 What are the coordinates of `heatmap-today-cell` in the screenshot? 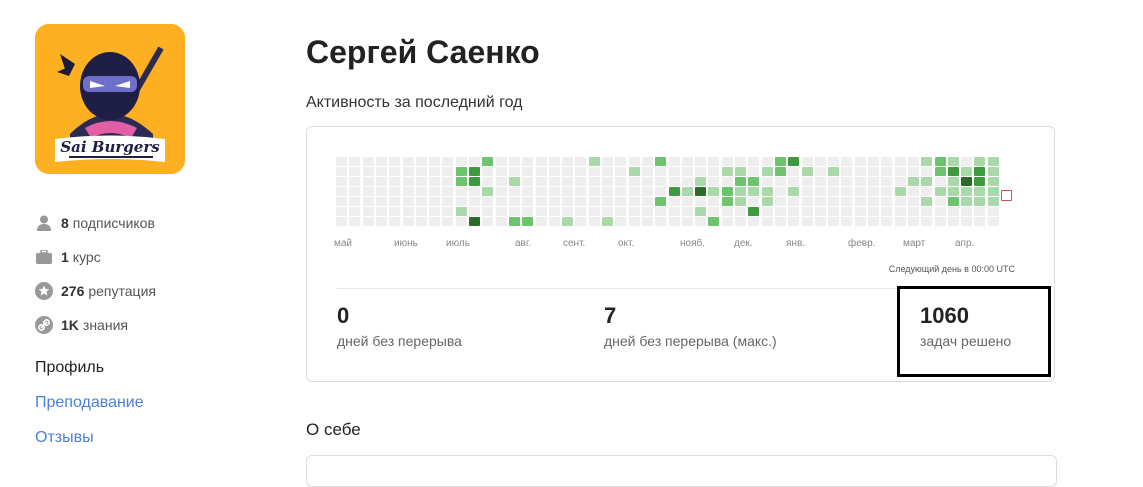 It's located at (1006, 195).